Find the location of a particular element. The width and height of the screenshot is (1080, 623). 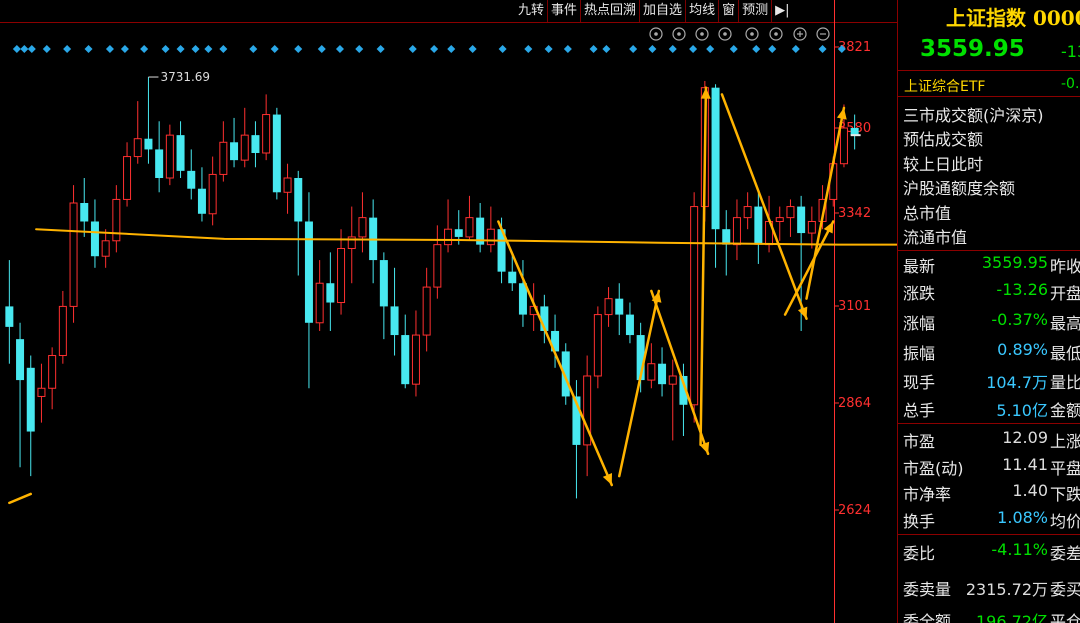

stat-row: 委卖量 2315.72万 委买 is located at coordinates (989, 588).